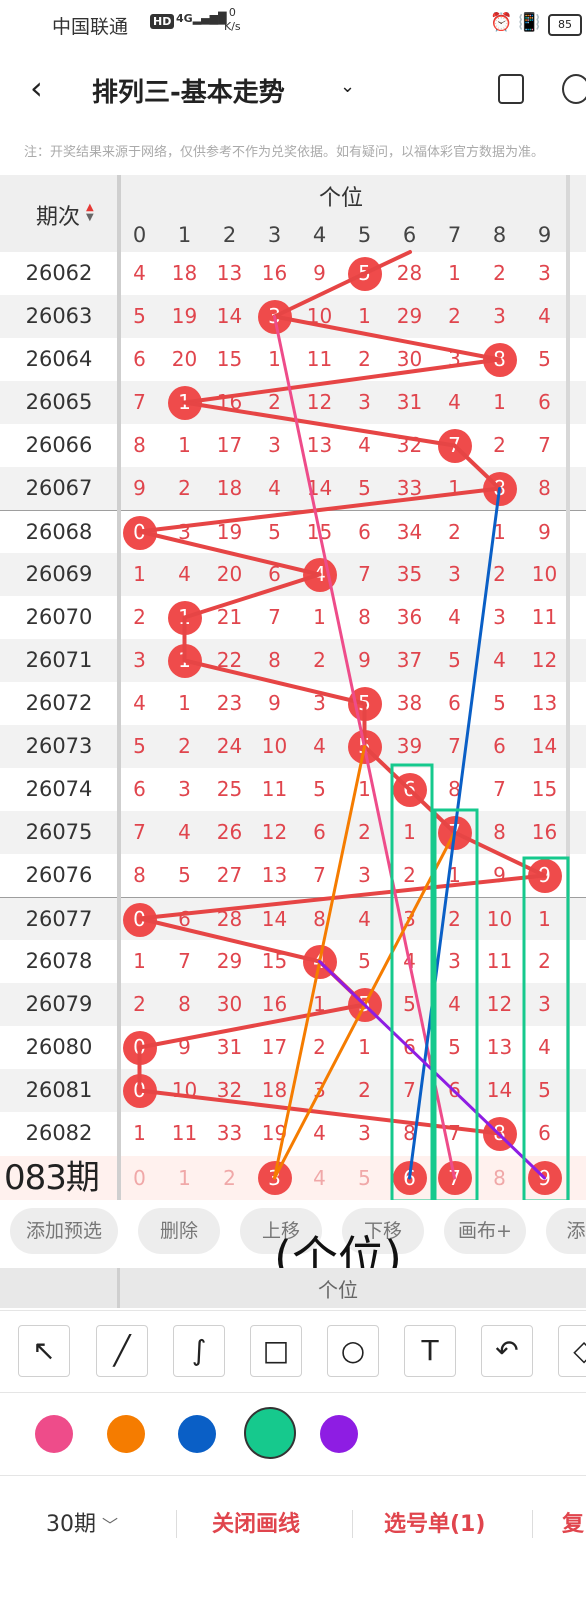  I want to click on sticky-header: 个位, so click(293, 1288).